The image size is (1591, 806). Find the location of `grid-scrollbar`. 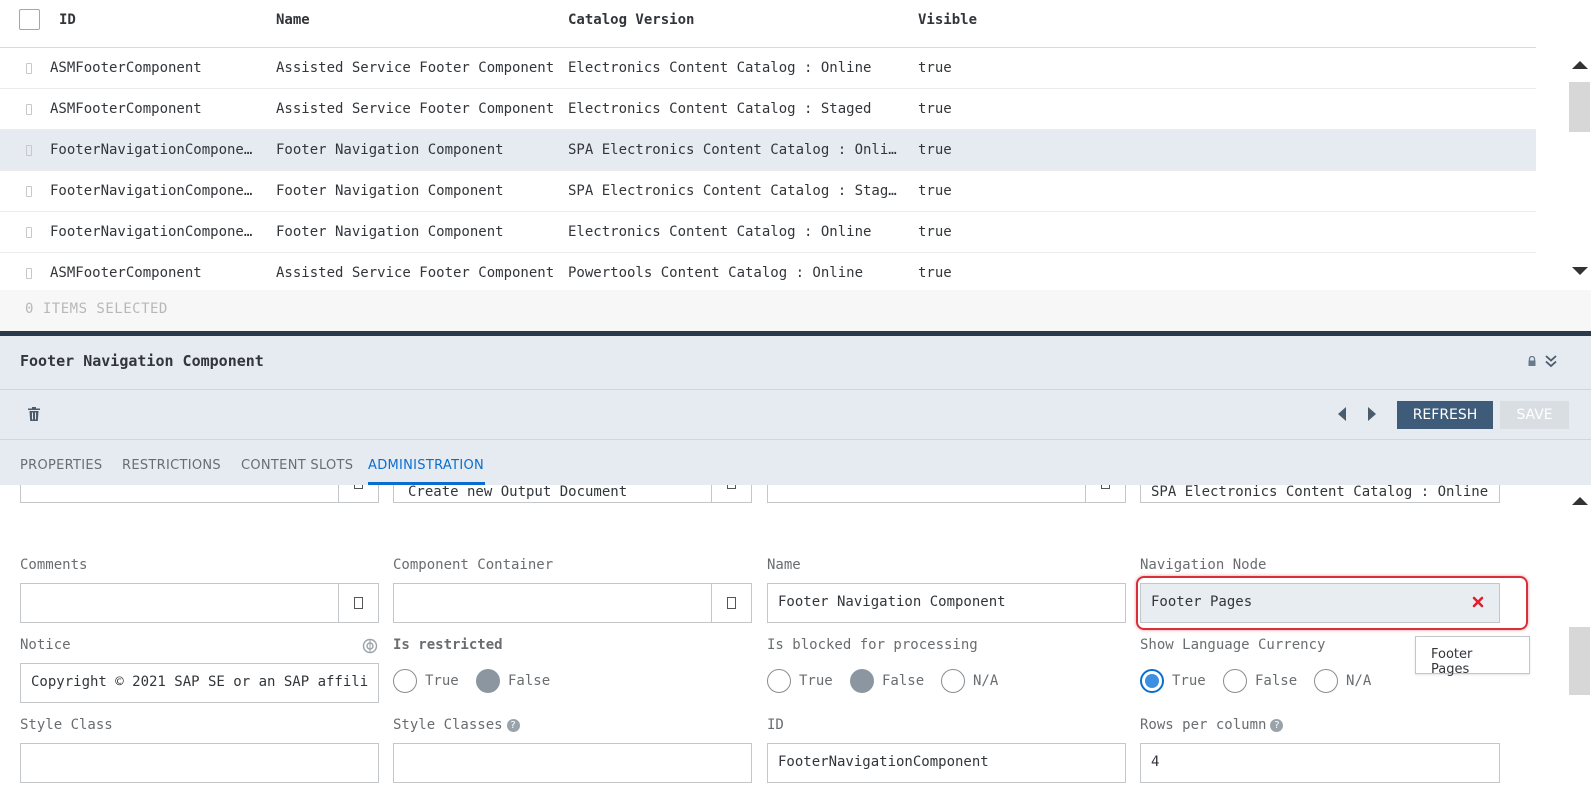

grid-scrollbar is located at coordinates (1579, 169).